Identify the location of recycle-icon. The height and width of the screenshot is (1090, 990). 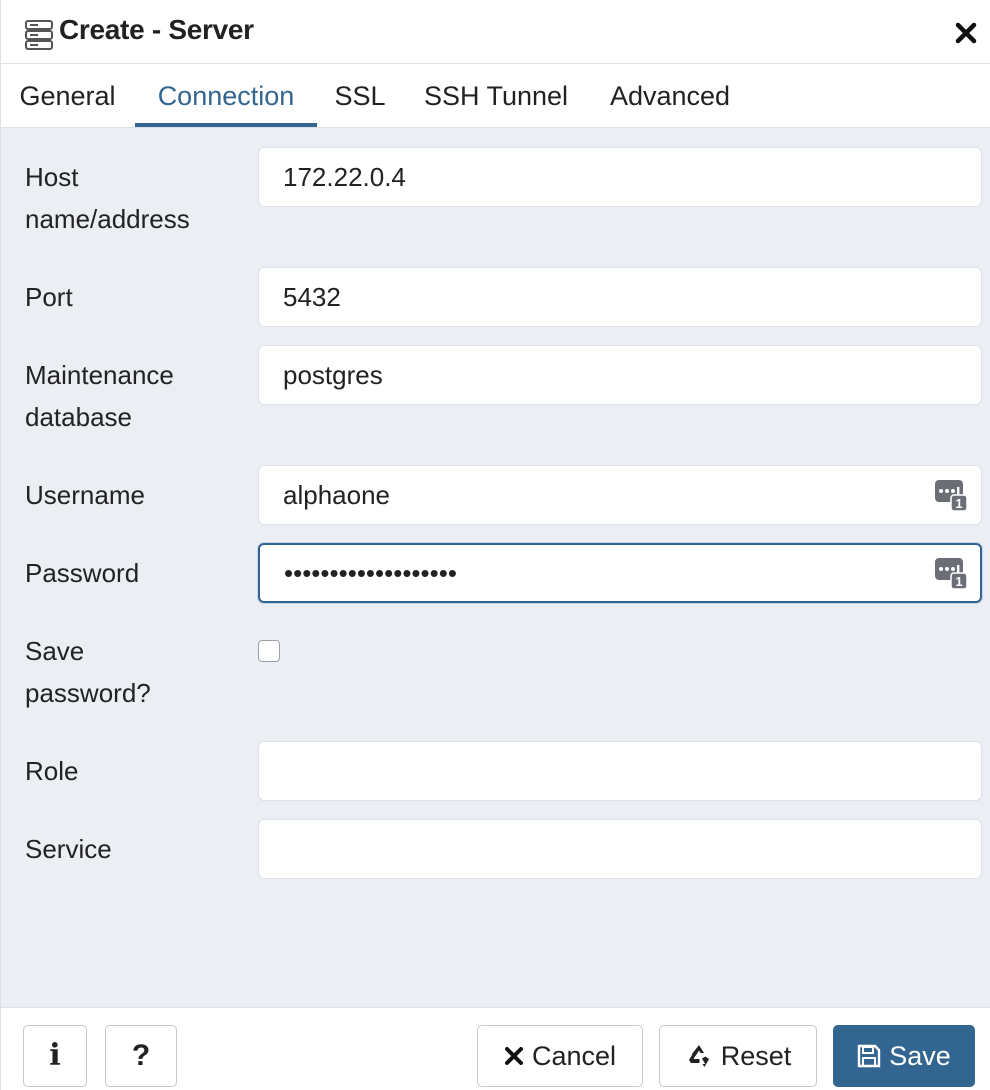
(698, 1055).